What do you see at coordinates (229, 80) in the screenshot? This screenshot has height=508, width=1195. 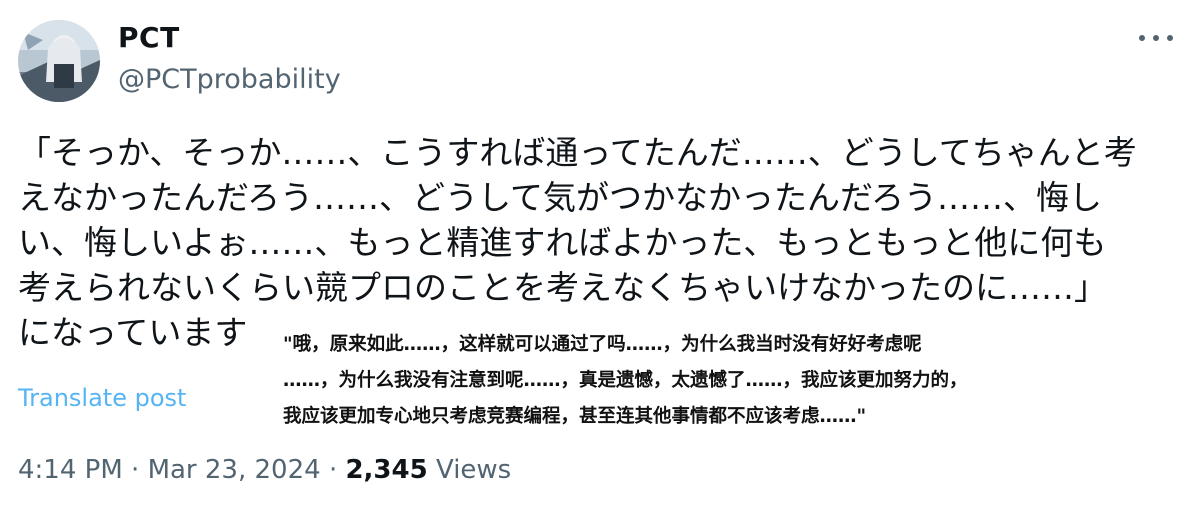 I see `author-handle: @PCTprobability` at bounding box center [229, 80].